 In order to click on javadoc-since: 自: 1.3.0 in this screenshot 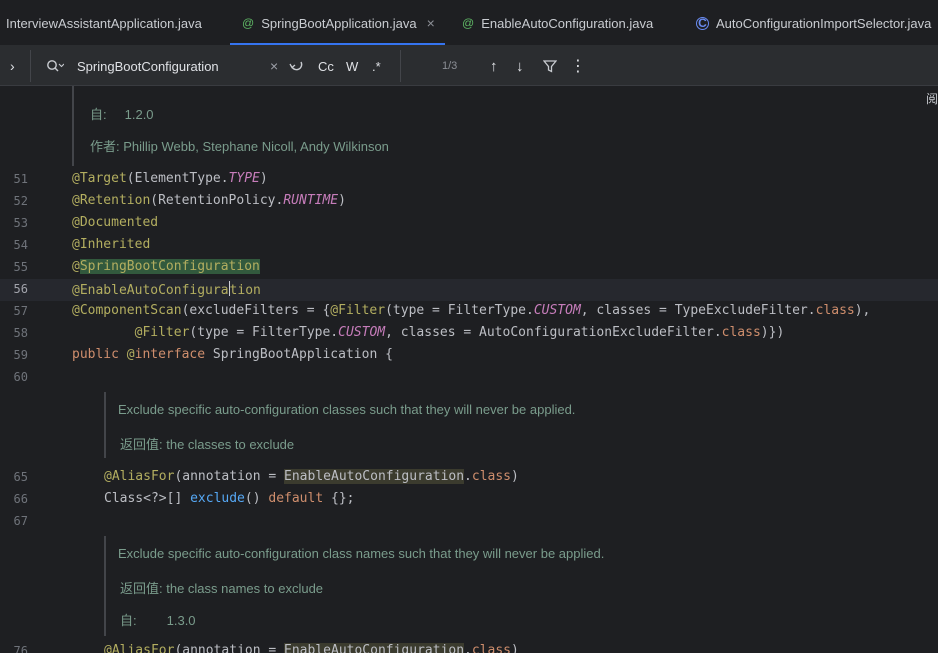, I will do `click(158, 620)`.